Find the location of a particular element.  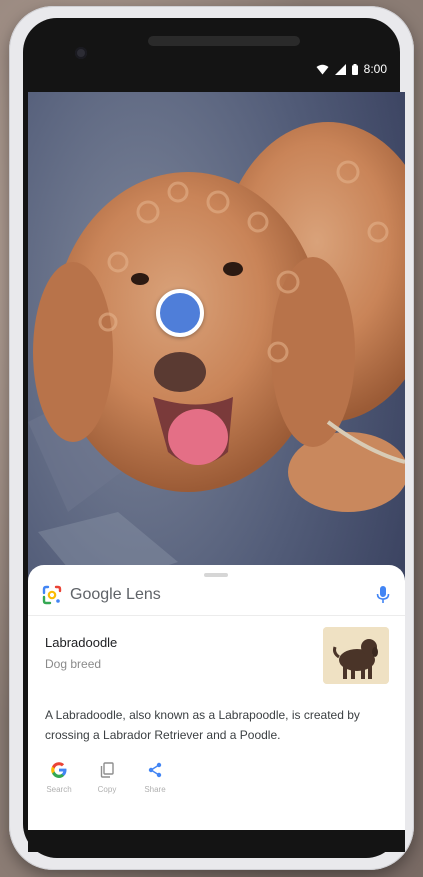

google-g-icon is located at coordinates (59, 770).